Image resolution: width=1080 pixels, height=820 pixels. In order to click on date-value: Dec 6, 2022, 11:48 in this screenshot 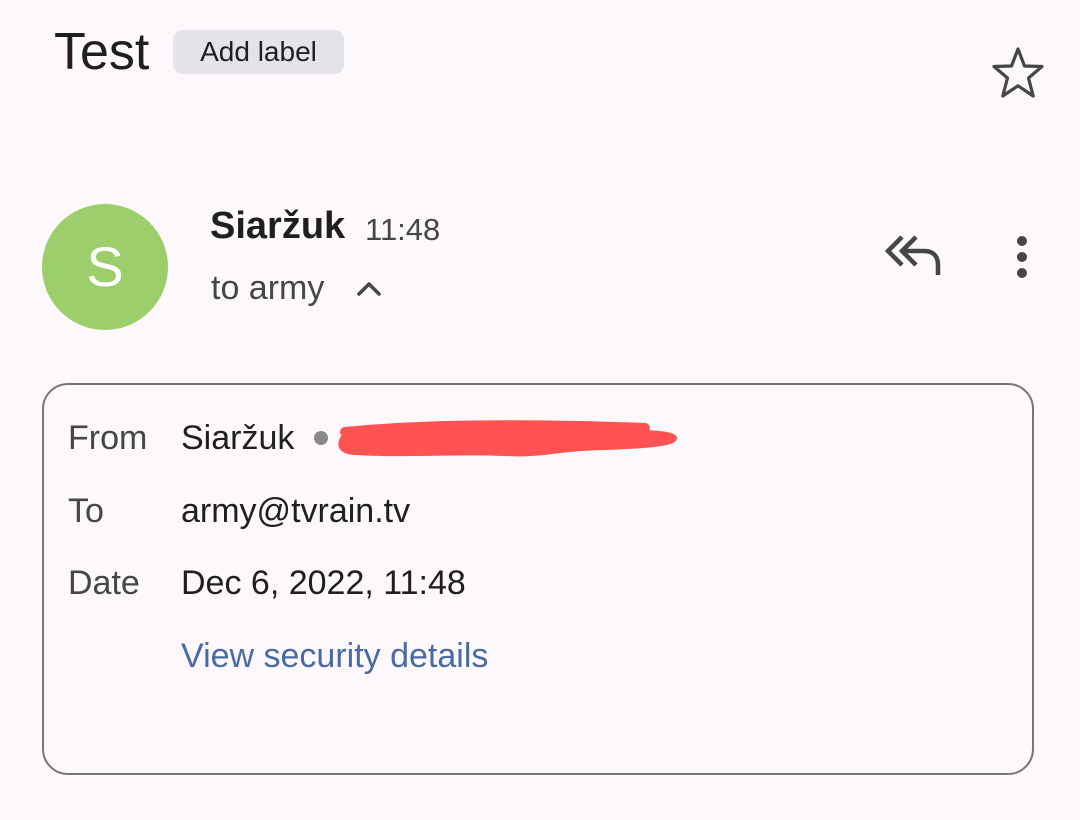, I will do `click(323, 583)`.